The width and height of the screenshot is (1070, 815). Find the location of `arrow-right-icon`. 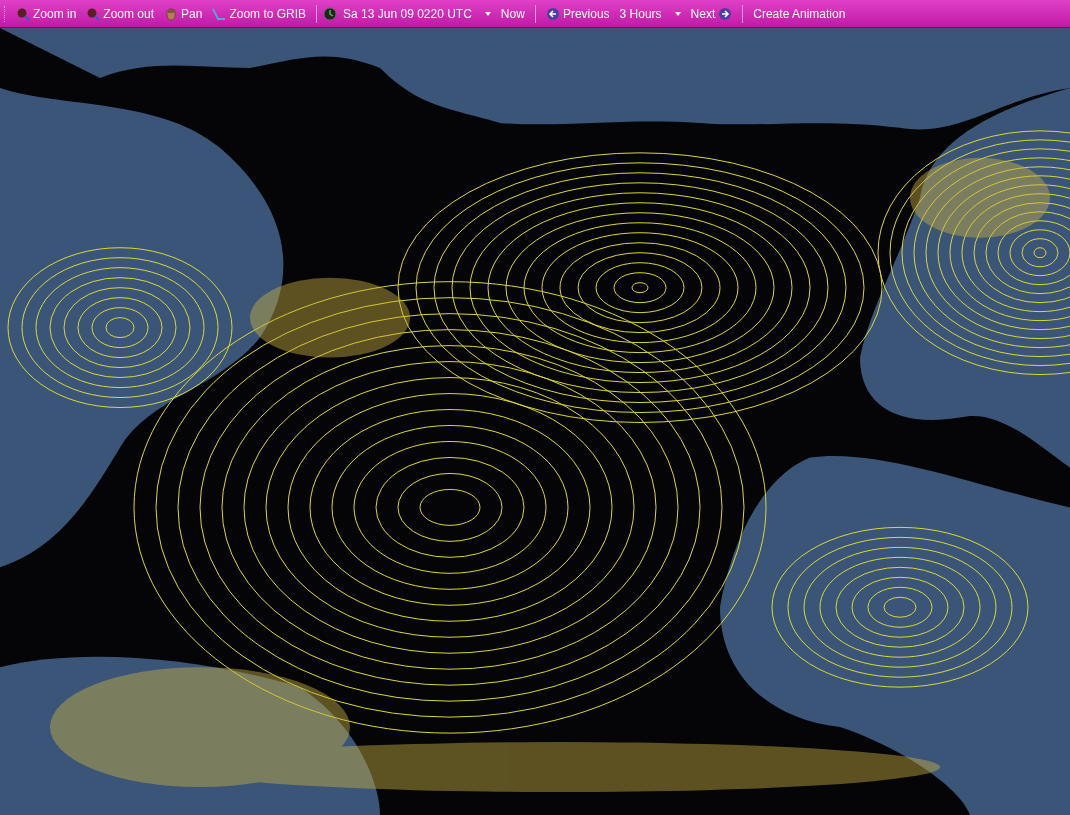

arrow-right-icon is located at coordinates (725, 13).